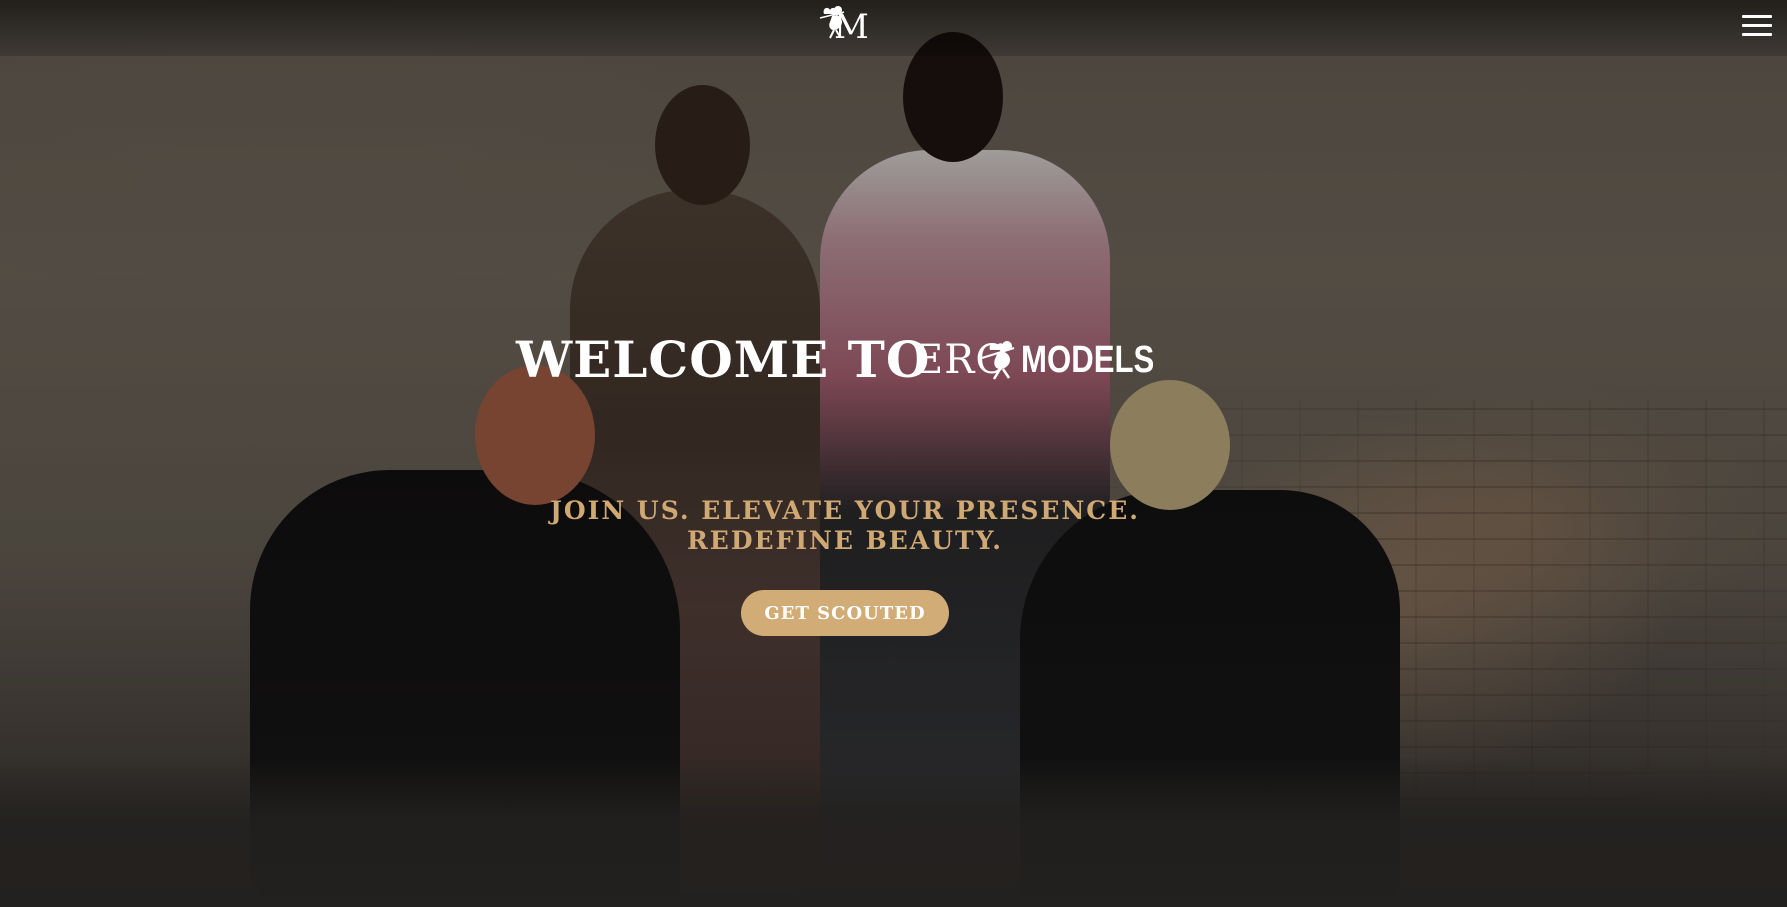 The height and width of the screenshot is (907, 1787). Describe the element at coordinates (723, 359) in the screenshot. I see `hero-headline: WELCOME TO` at that location.